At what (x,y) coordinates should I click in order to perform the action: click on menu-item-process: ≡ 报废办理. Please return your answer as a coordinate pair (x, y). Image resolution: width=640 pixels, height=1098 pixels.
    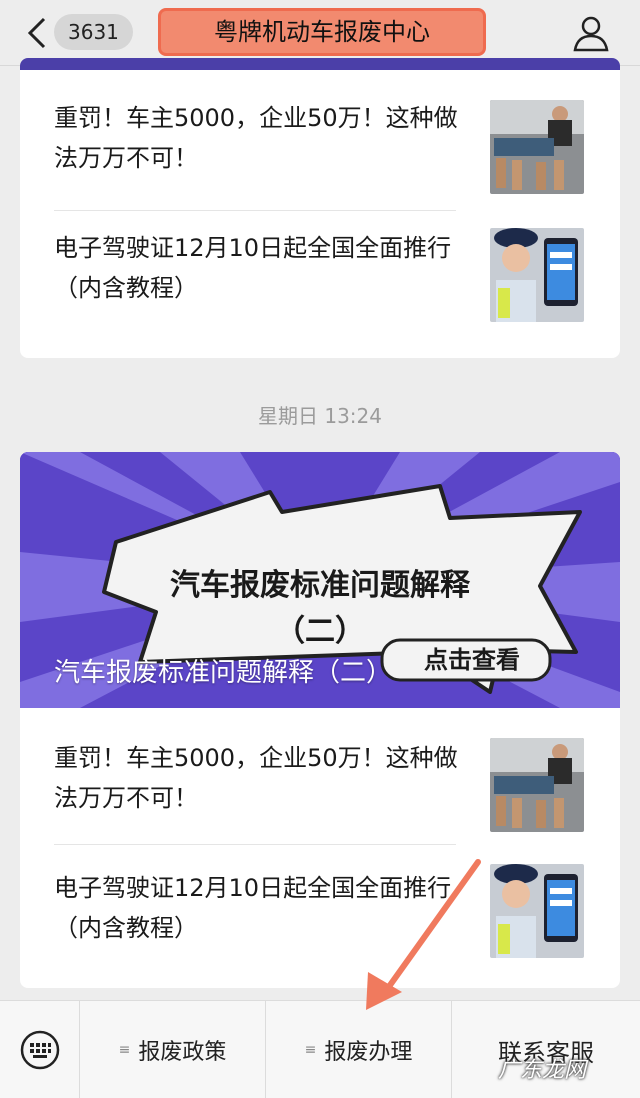
    Looking at the image, I should click on (359, 1049).